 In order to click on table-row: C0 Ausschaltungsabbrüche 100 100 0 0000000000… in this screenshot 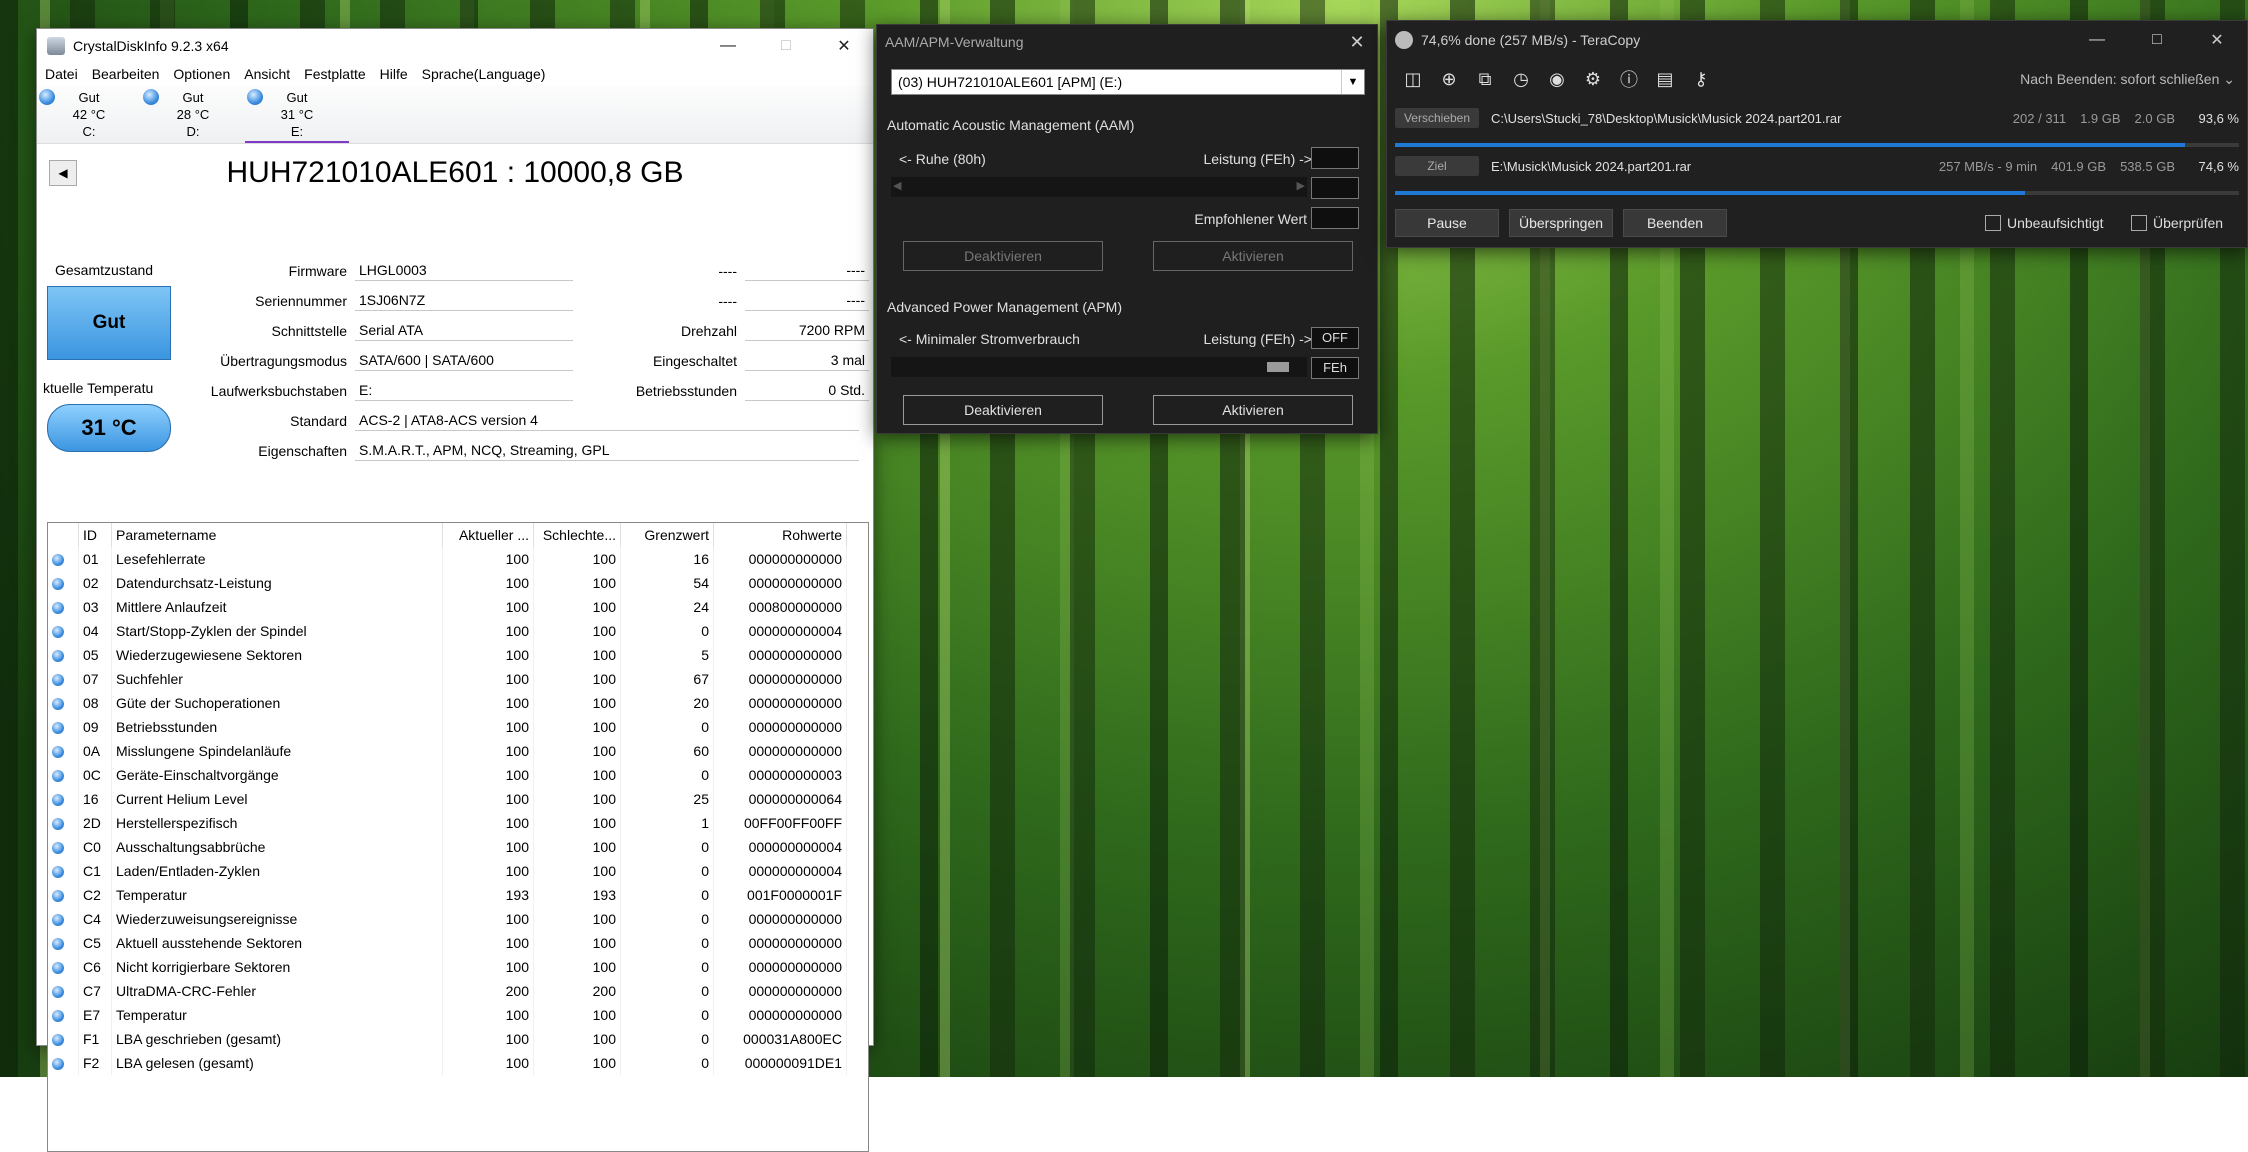, I will do `click(447, 847)`.